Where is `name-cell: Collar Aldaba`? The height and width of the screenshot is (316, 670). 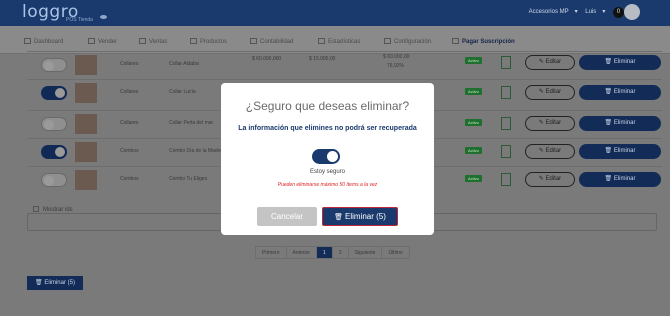 name-cell: Collar Aldaba is located at coordinates (184, 64).